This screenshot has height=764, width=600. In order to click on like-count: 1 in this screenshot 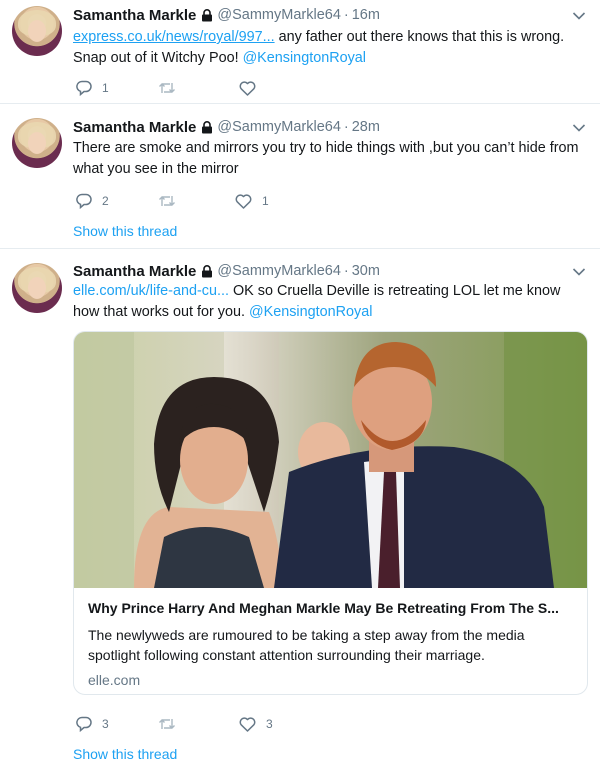, I will do `click(265, 201)`.